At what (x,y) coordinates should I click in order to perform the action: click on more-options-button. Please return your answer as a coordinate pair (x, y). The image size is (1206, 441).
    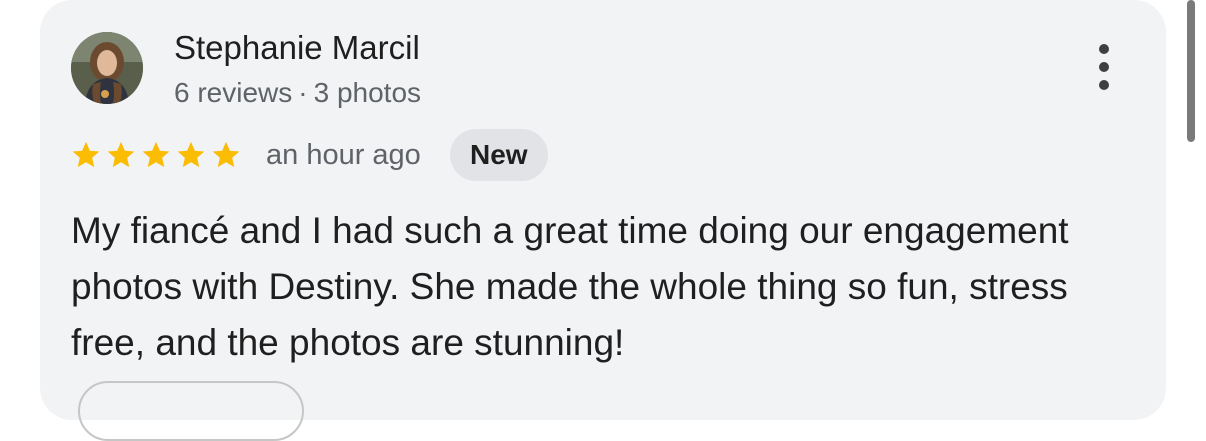
    Looking at the image, I should click on (1104, 67).